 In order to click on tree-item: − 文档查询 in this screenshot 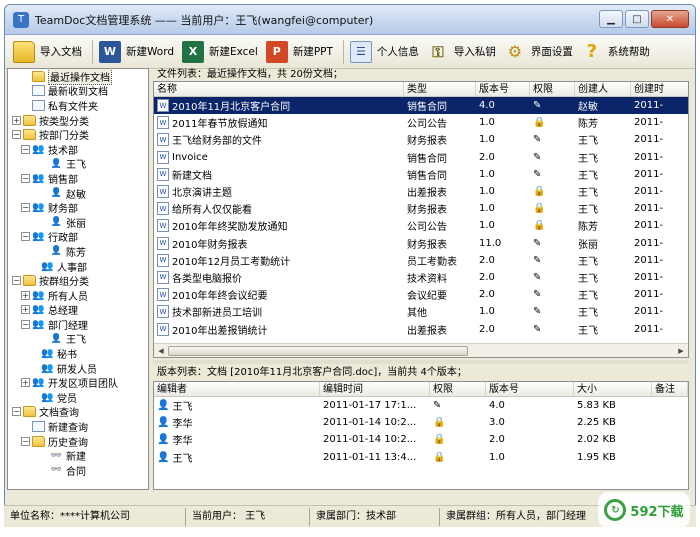, I will do `click(78, 412)`.